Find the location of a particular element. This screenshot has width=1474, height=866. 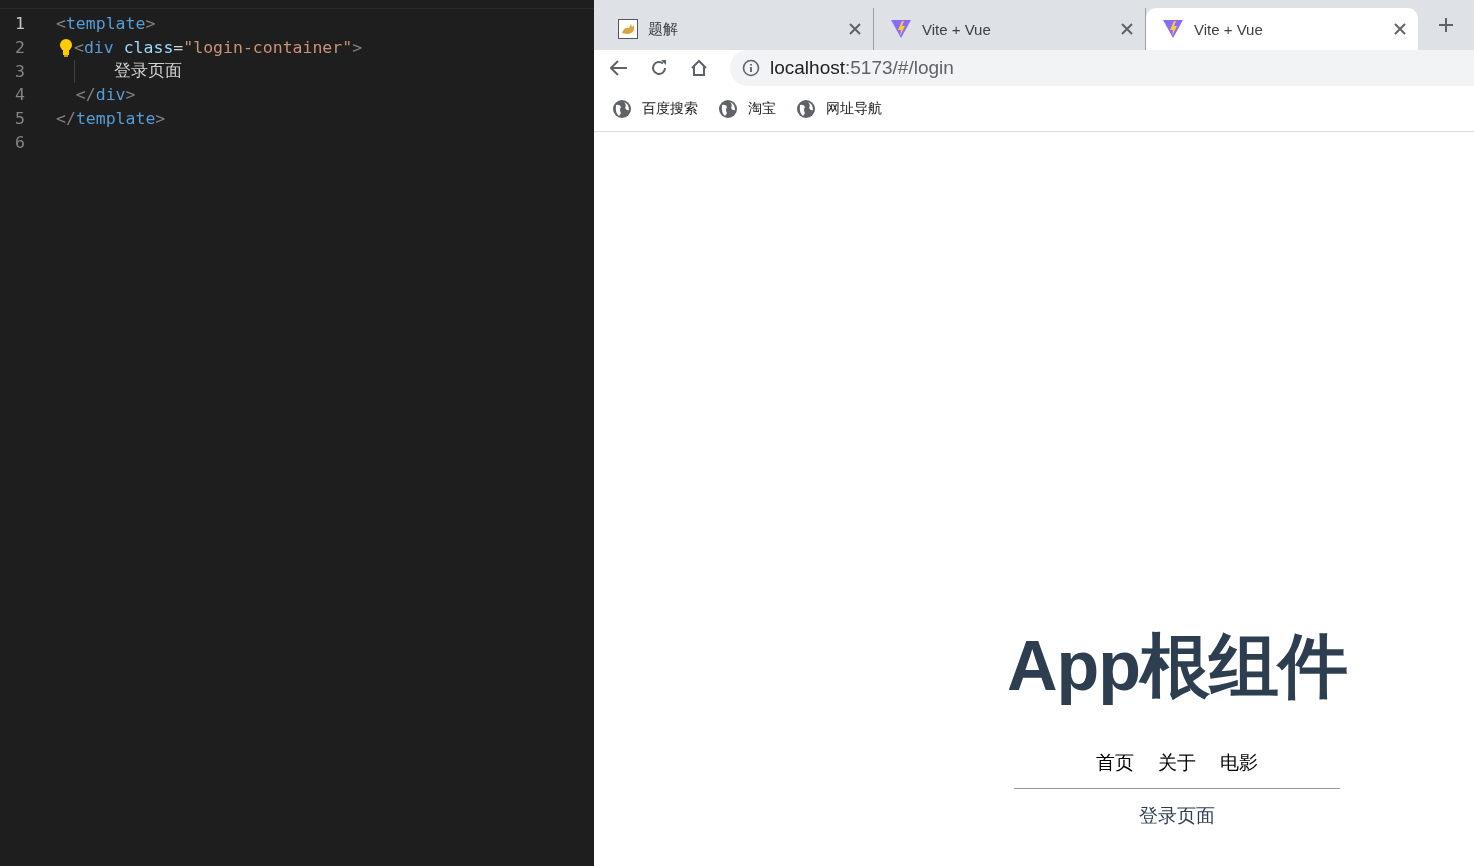

nav-link: 关于 is located at coordinates (1177, 763).